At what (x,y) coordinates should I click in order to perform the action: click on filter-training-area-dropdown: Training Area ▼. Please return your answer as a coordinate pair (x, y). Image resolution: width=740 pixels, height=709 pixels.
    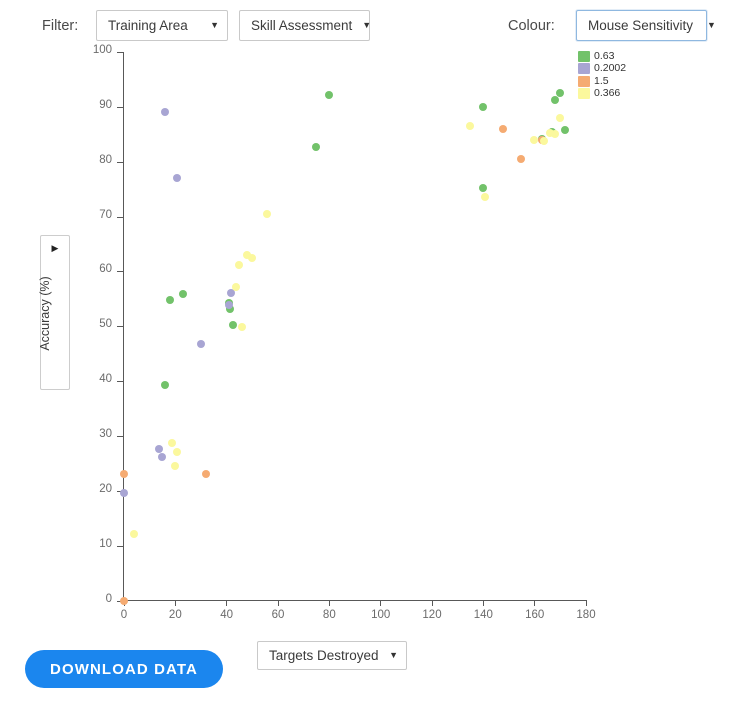
    Looking at the image, I should click on (162, 25).